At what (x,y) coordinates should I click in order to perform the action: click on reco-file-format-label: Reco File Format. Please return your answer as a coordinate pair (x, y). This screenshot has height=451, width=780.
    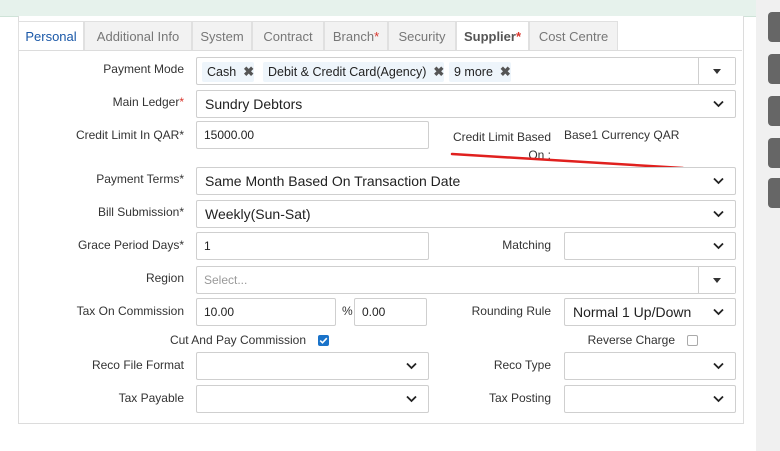
    Looking at the image, I should click on (137, 365).